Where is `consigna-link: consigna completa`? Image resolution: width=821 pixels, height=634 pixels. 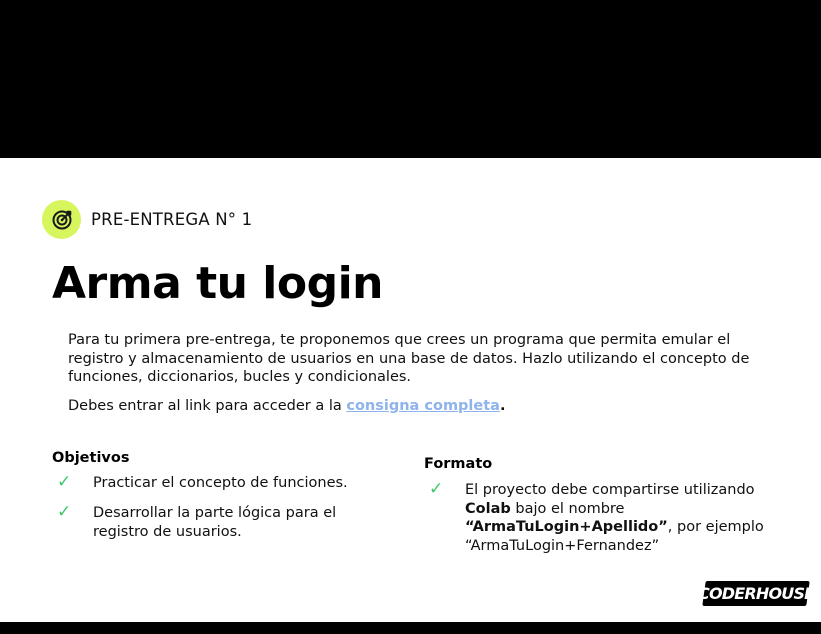
consigna-link: consigna completa is located at coordinates (423, 406).